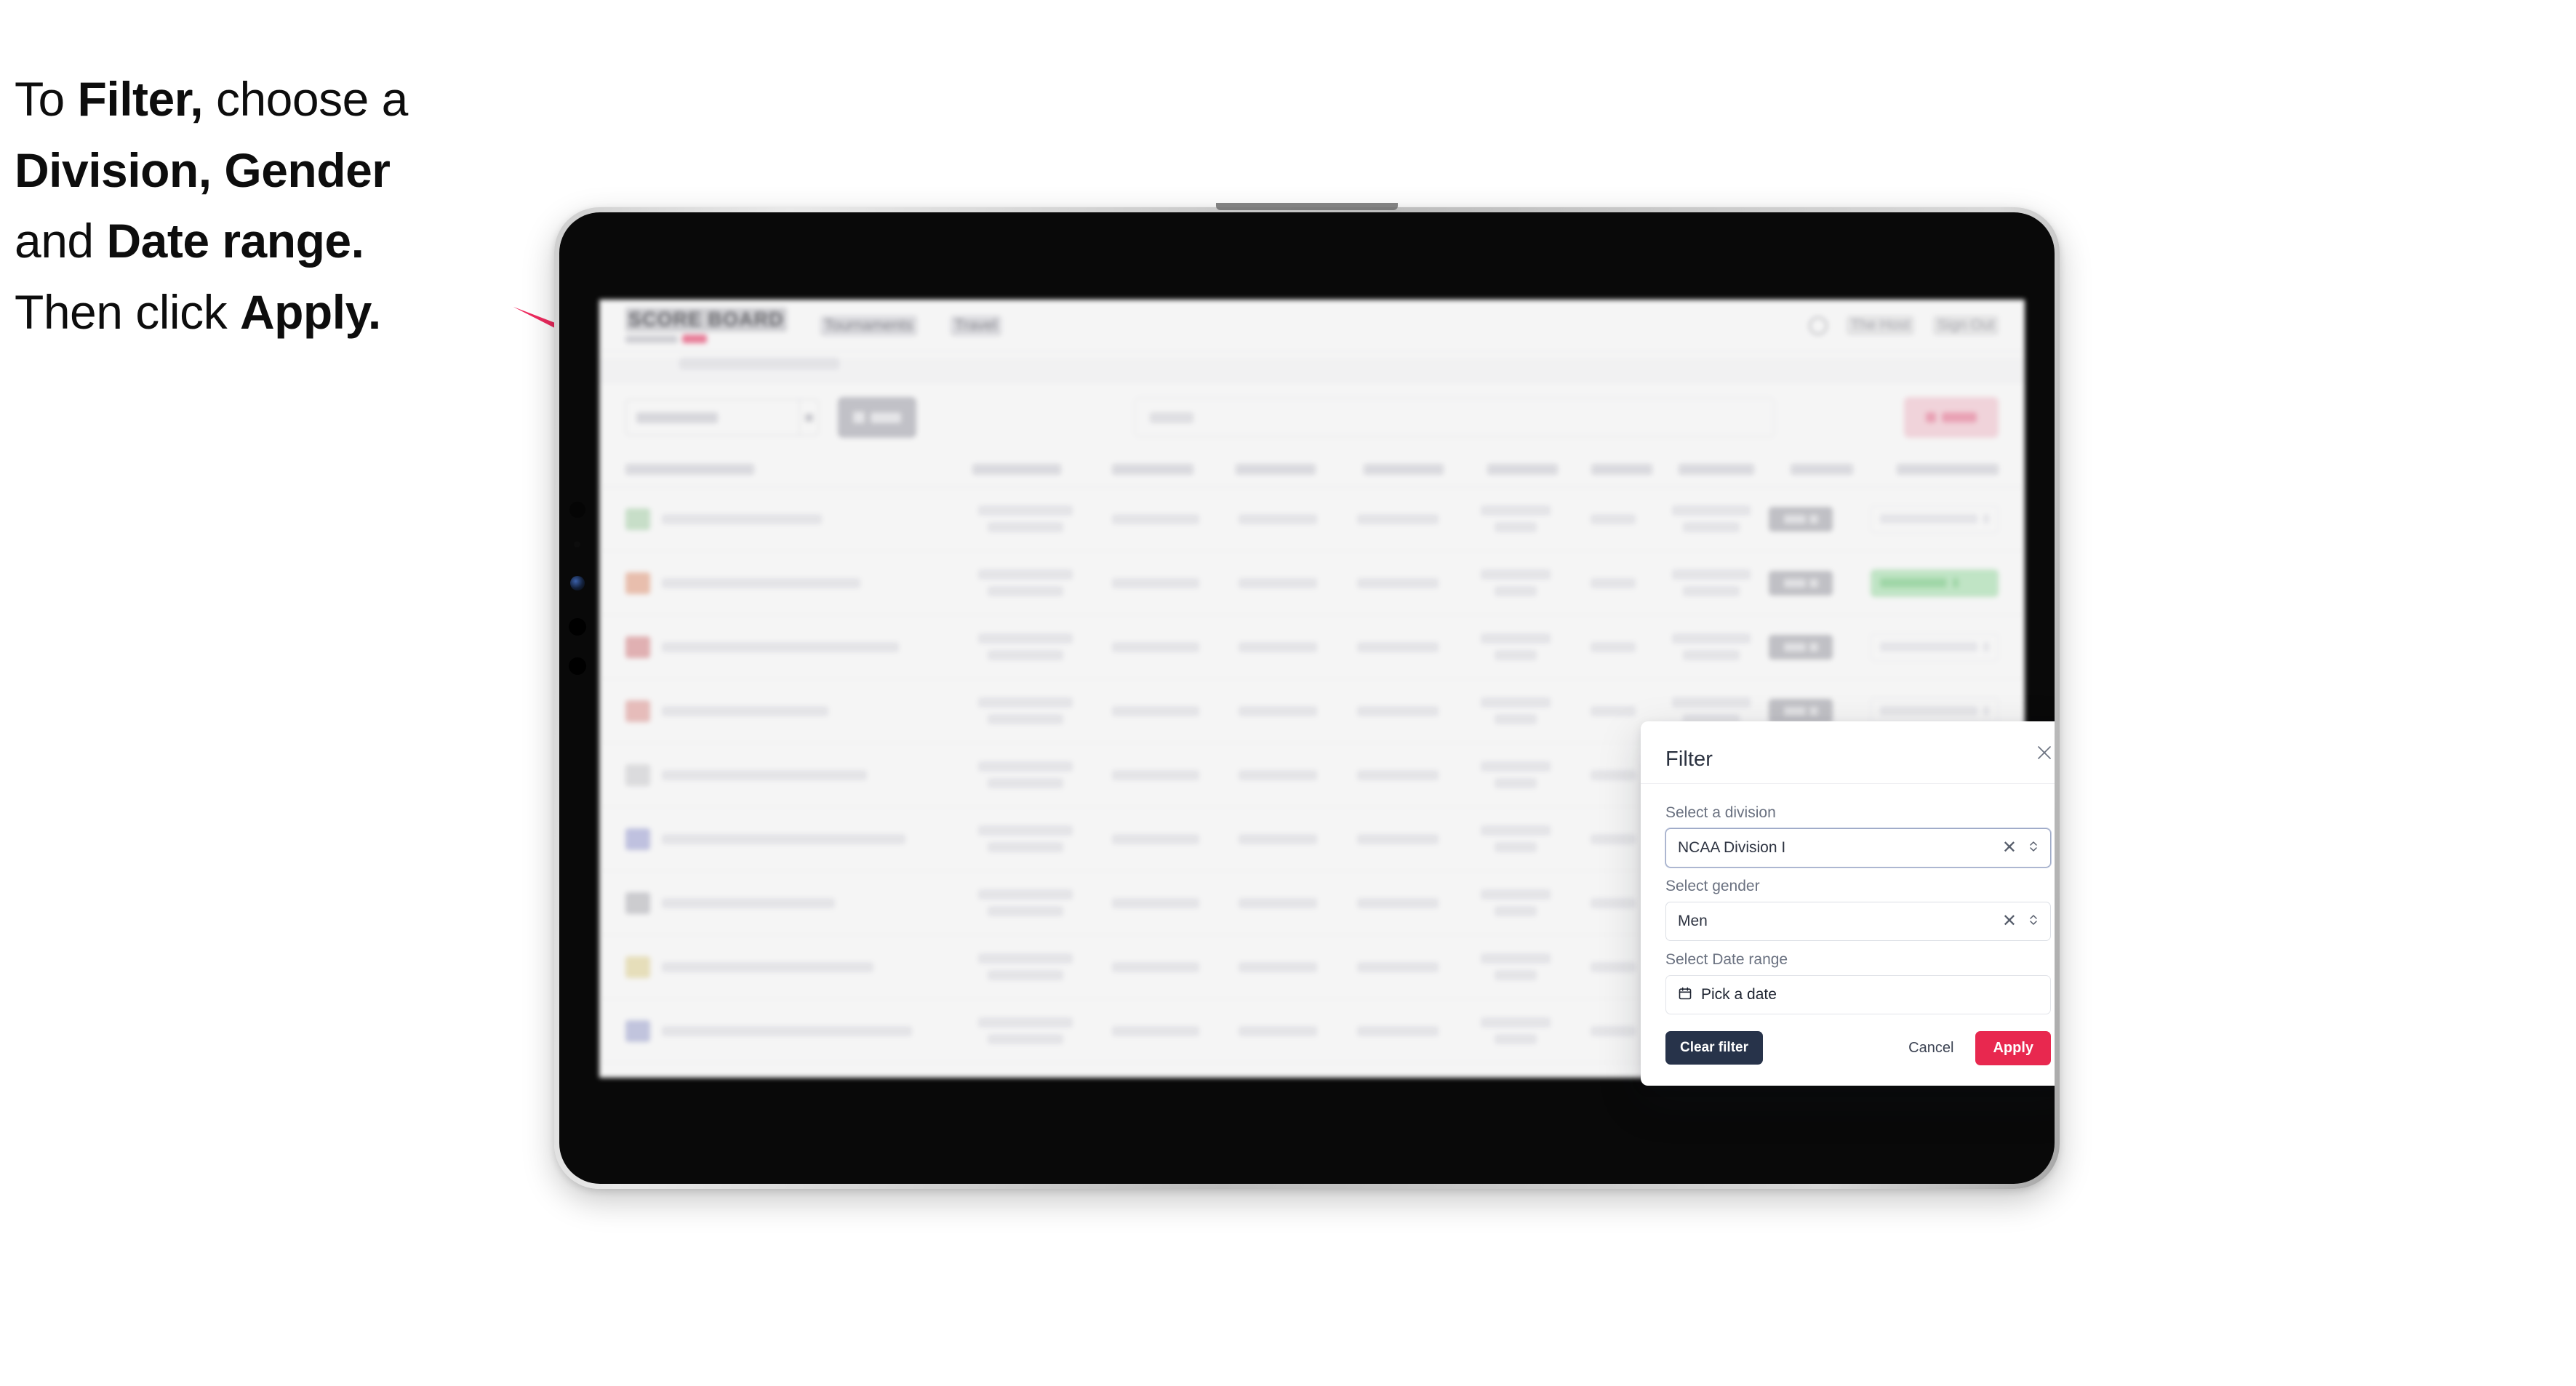  What do you see at coordinates (637, 1031) in the screenshot?
I see `team-logo-icon` at bounding box center [637, 1031].